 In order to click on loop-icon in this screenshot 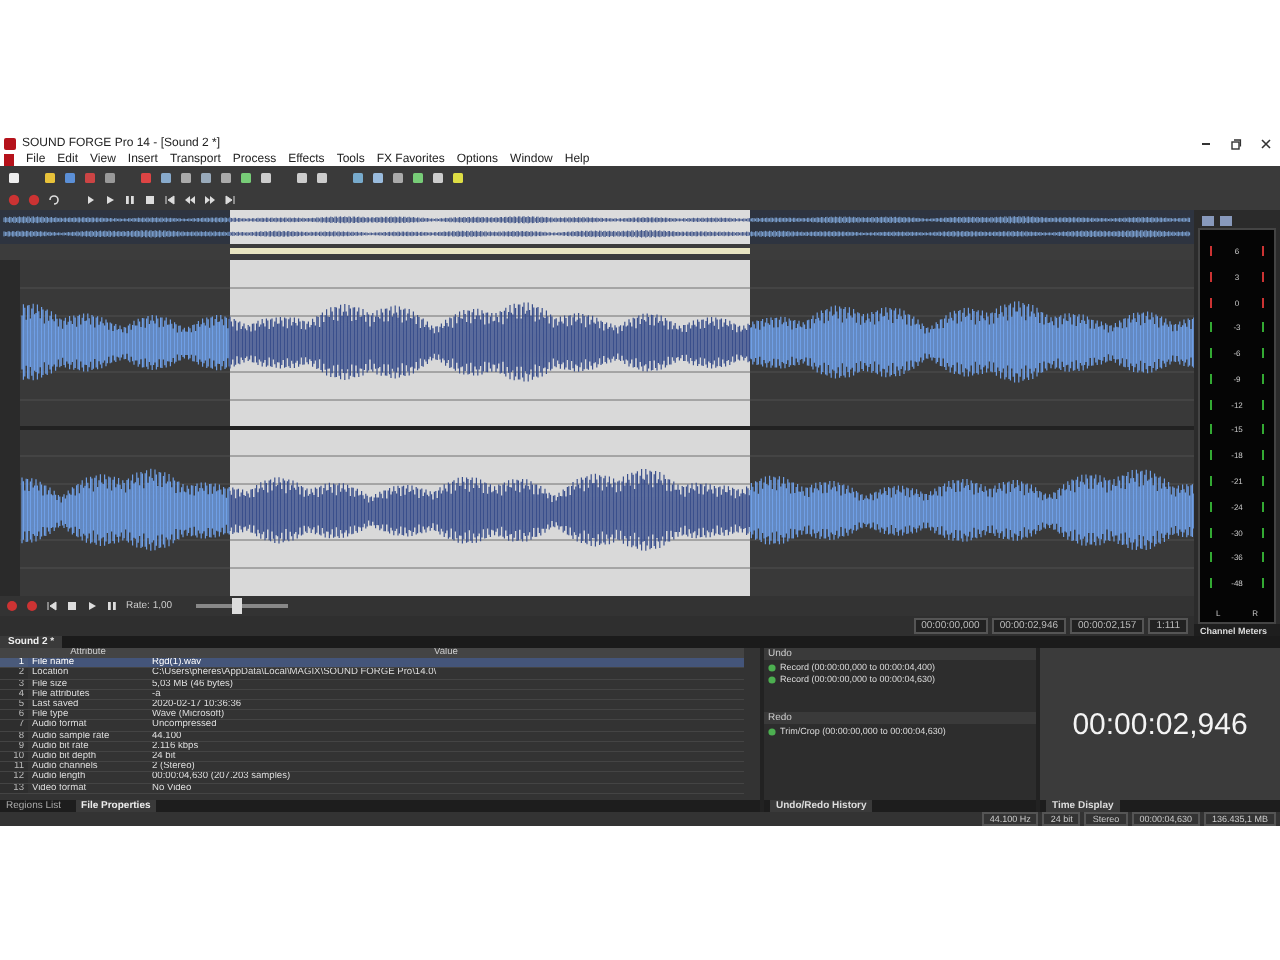, I will do `click(54, 199)`.